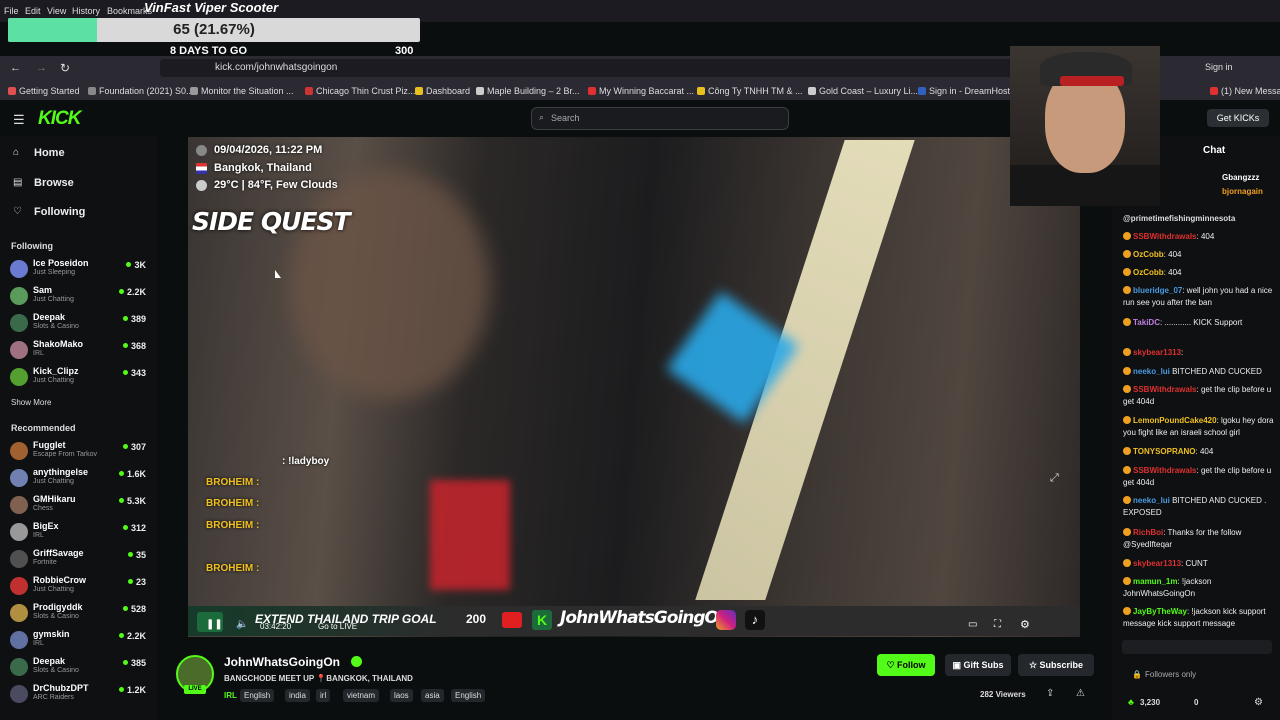 Image resolution: width=1280 pixels, height=720 pixels. What do you see at coordinates (964, 91) in the screenshot?
I see `bookmark-item: Sign in - DreamHost` at bounding box center [964, 91].